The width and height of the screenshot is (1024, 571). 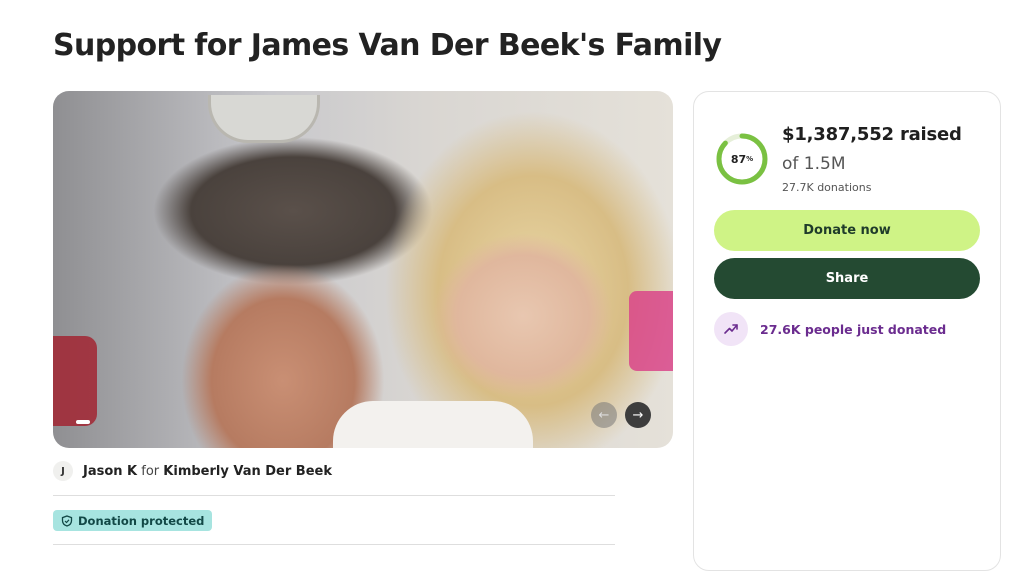 What do you see at coordinates (63, 471) in the screenshot?
I see `avatar: J` at bounding box center [63, 471].